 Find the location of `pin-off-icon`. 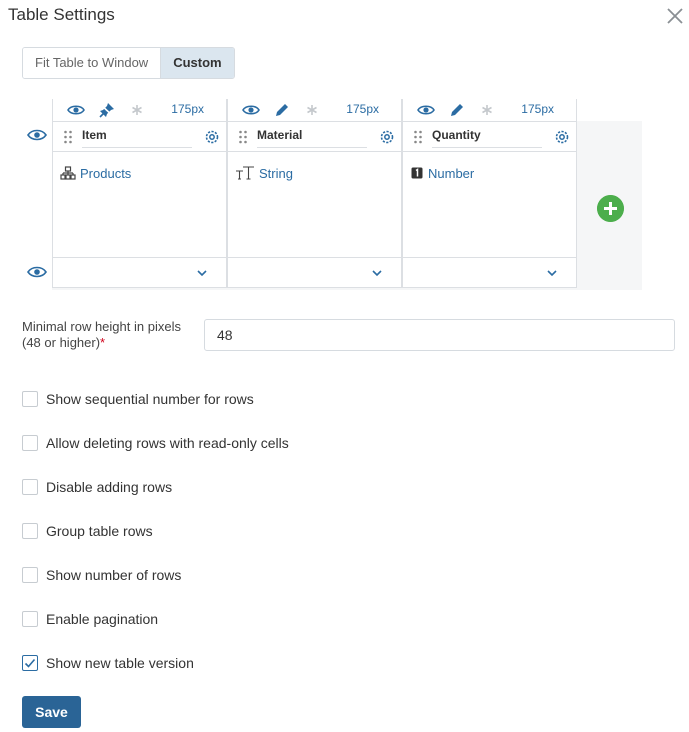

pin-off-icon is located at coordinates (107, 110).